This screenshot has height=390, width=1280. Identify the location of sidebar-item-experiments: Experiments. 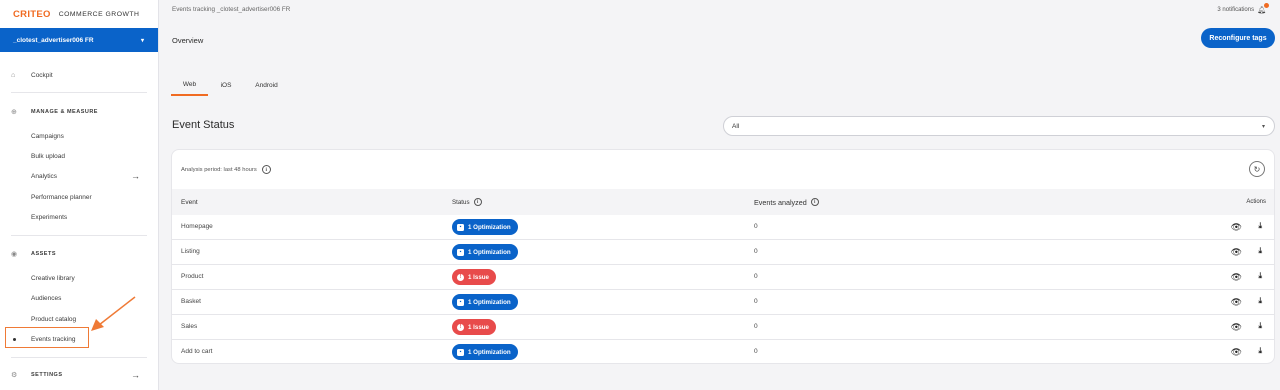
(79, 217).